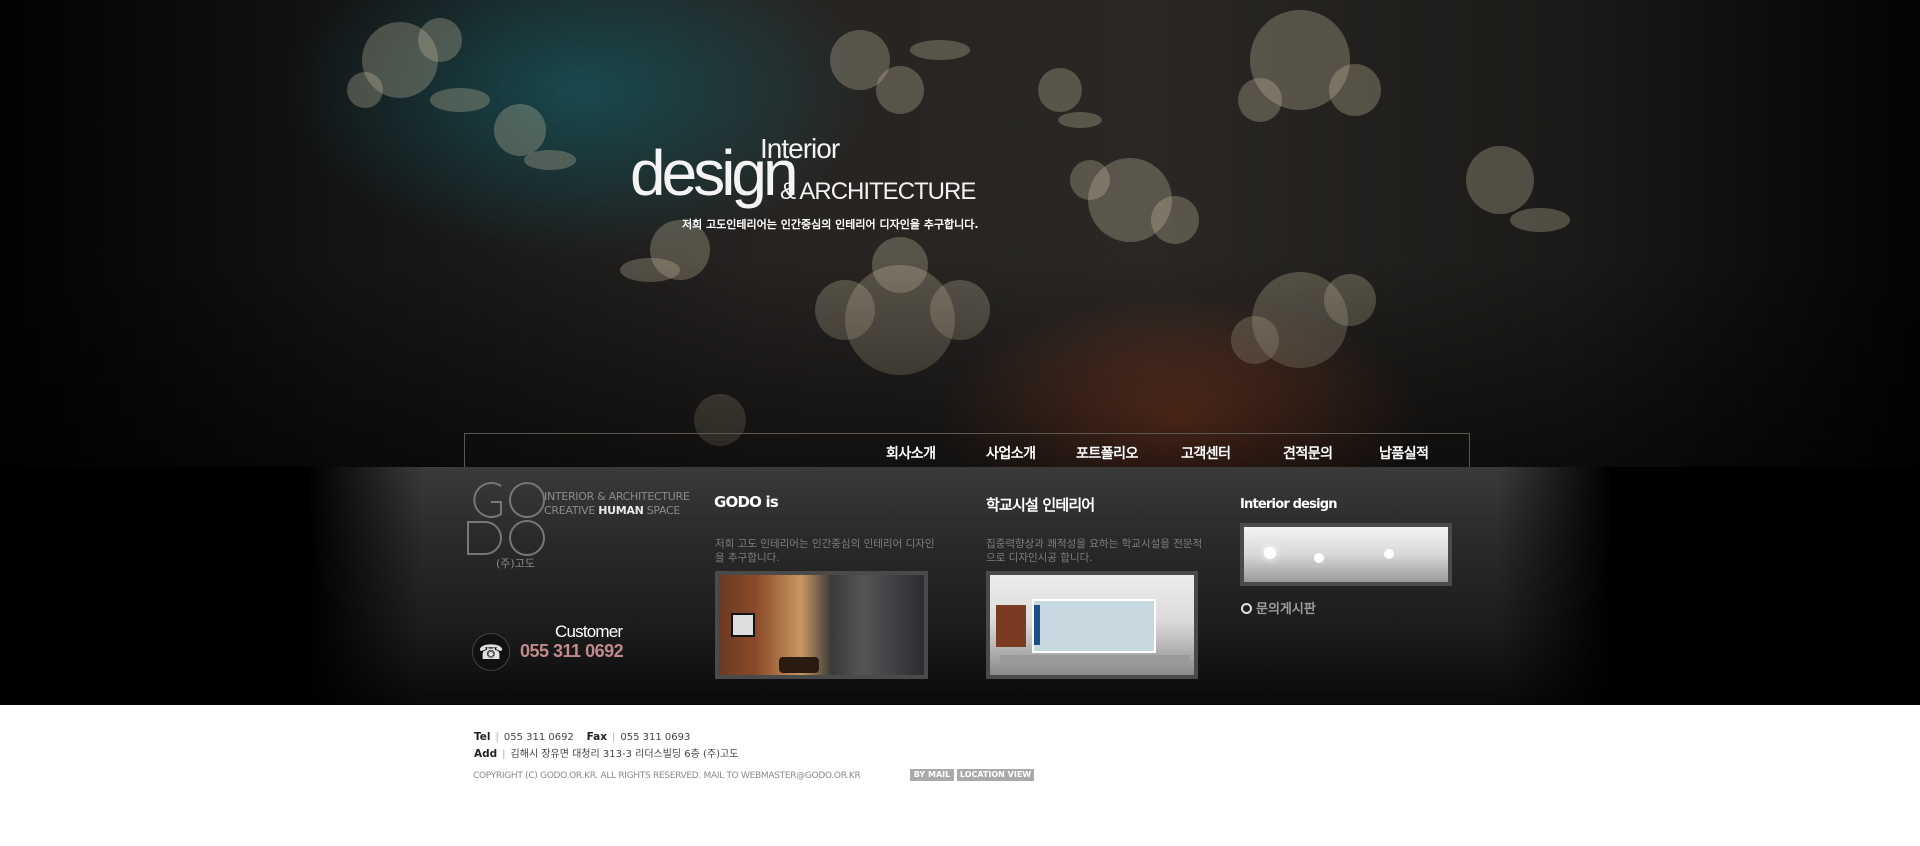 The width and height of the screenshot is (1920, 846). Describe the element at coordinates (582, 737) in the screenshot. I see `footer-contact: Tel | 055 311 0692 Fax | 055 311 0693` at that location.